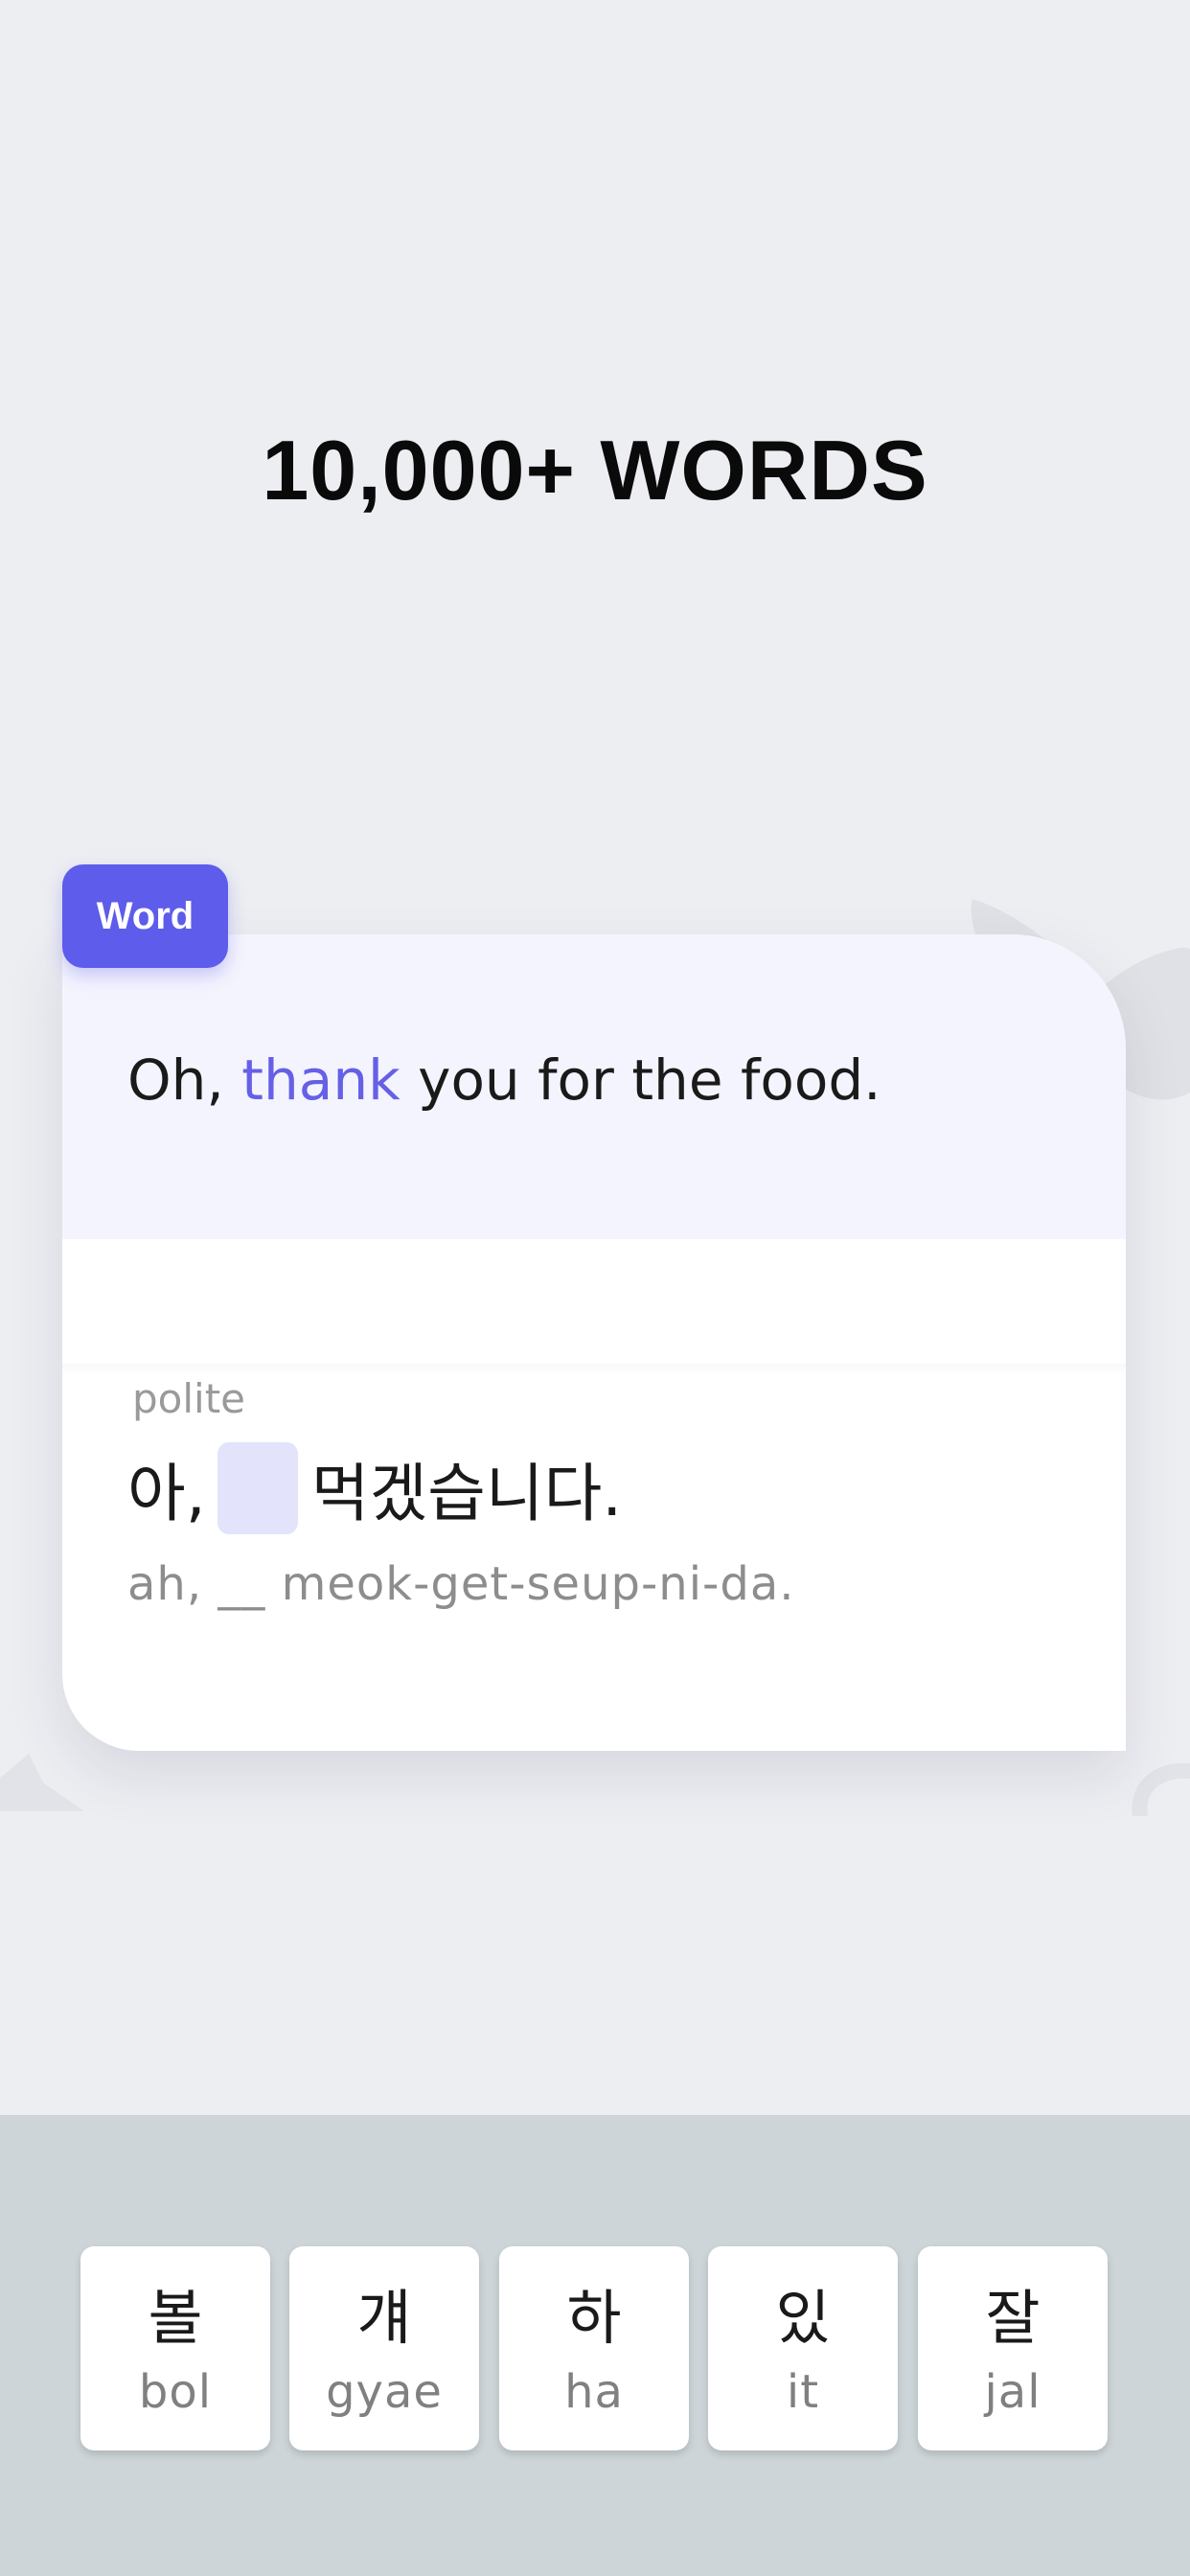  What do you see at coordinates (594, 1369) in the screenshot?
I see `divider` at bounding box center [594, 1369].